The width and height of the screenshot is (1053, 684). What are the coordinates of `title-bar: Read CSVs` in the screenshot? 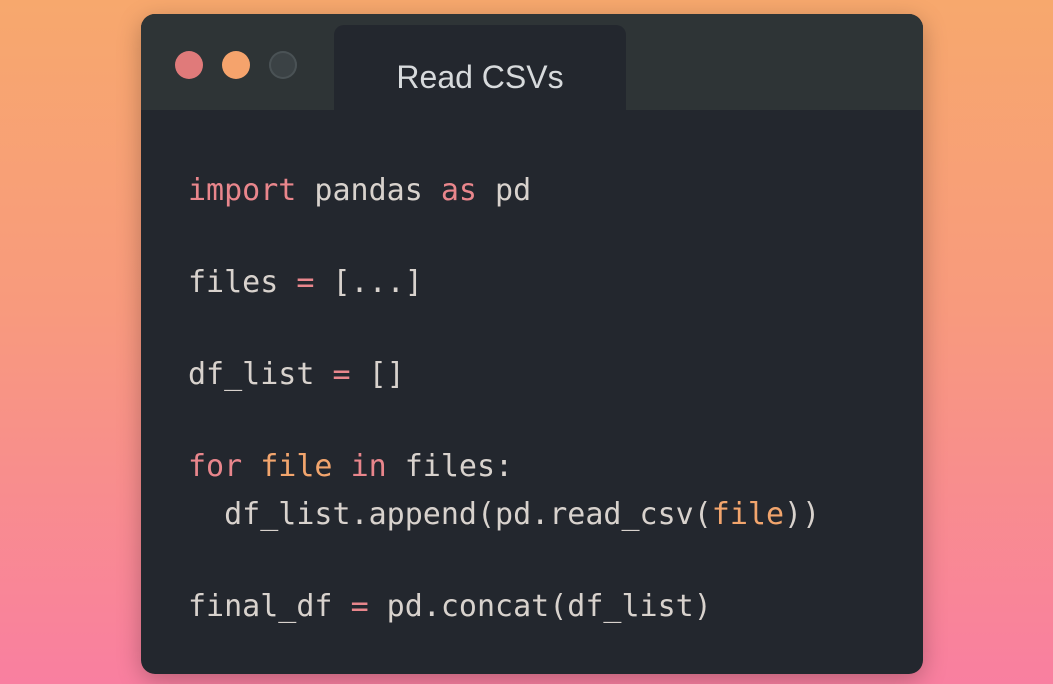 It's located at (532, 64).